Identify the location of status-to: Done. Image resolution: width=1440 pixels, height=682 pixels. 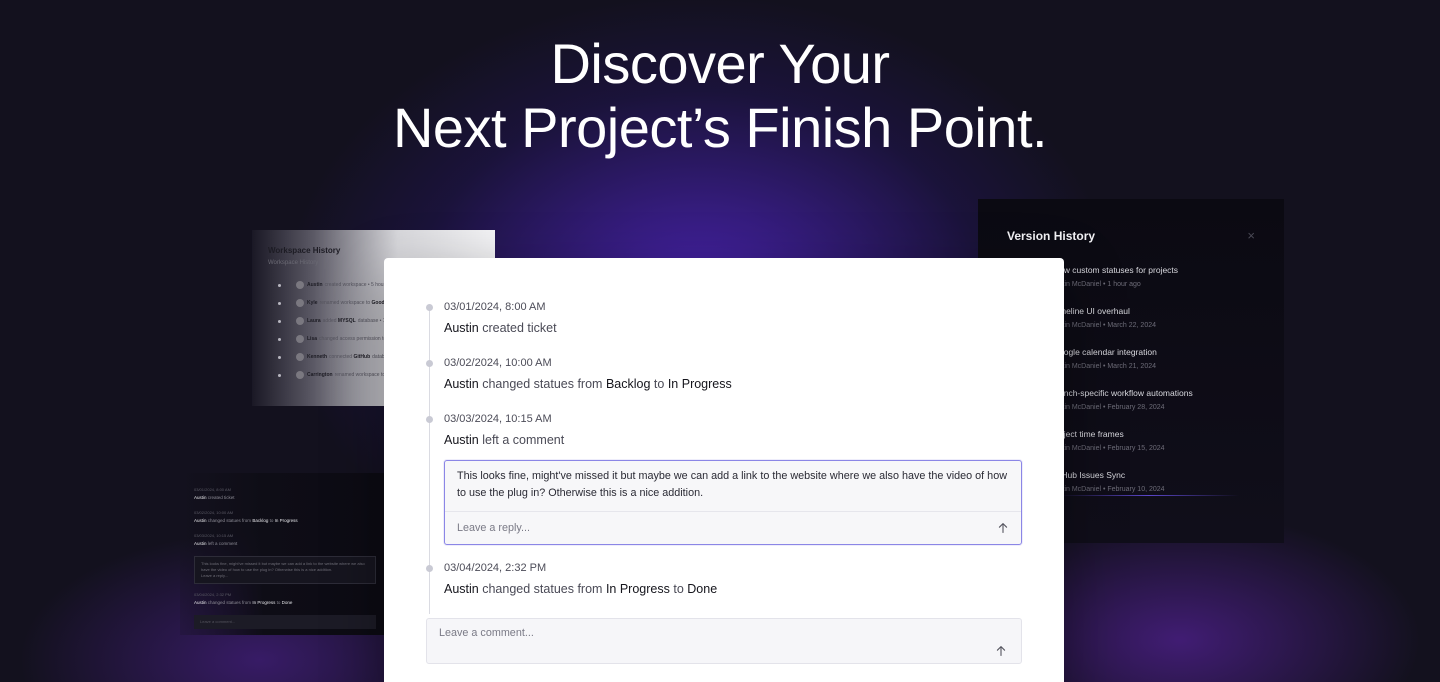
(287, 602).